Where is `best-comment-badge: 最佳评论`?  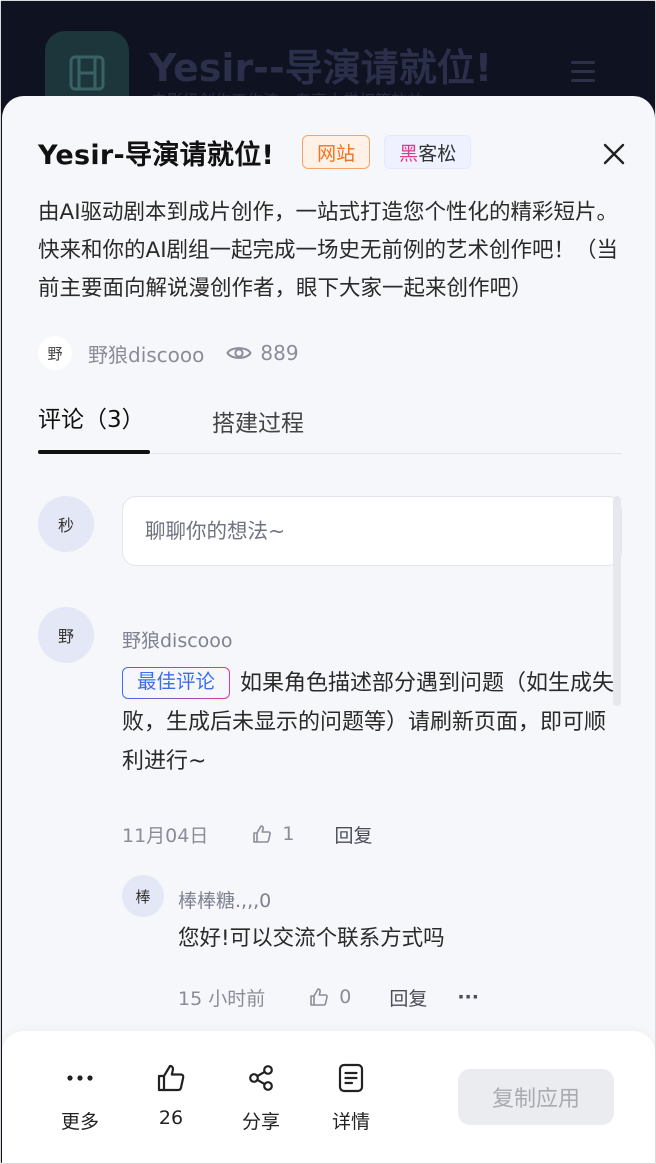
best-comment-badge: 最佳评论 is located at coordinates (176, 683).